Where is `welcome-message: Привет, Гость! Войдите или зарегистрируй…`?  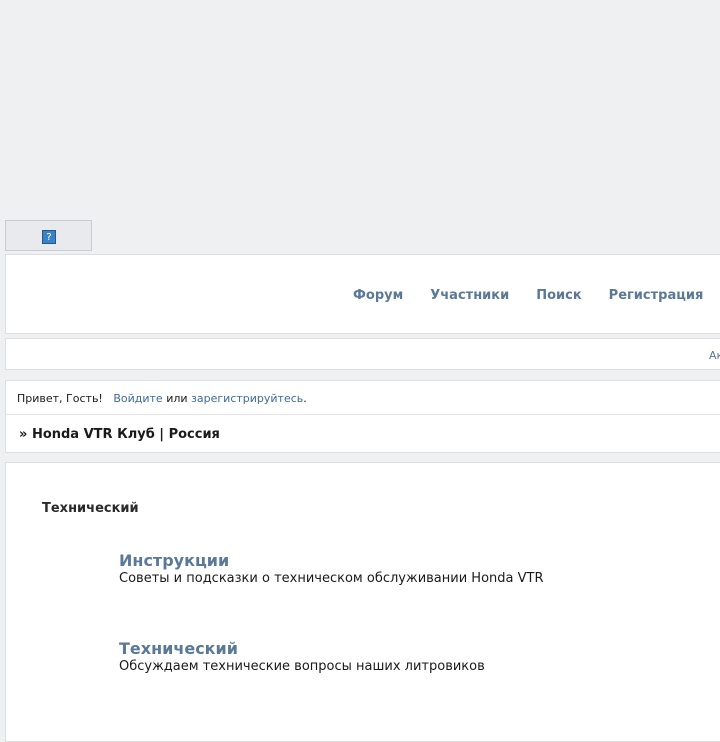
welcome-message: Привет, Гость! Войдите или зарегистрируй… is located at coordinates (162, 398).